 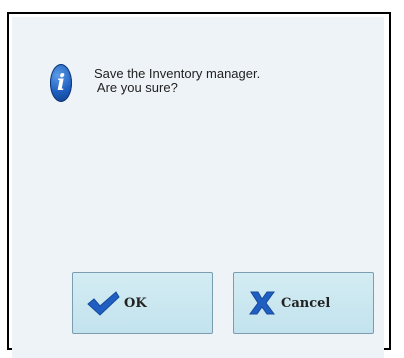 I want to click on ok-button-label: OK, so click(x=135, y=303).